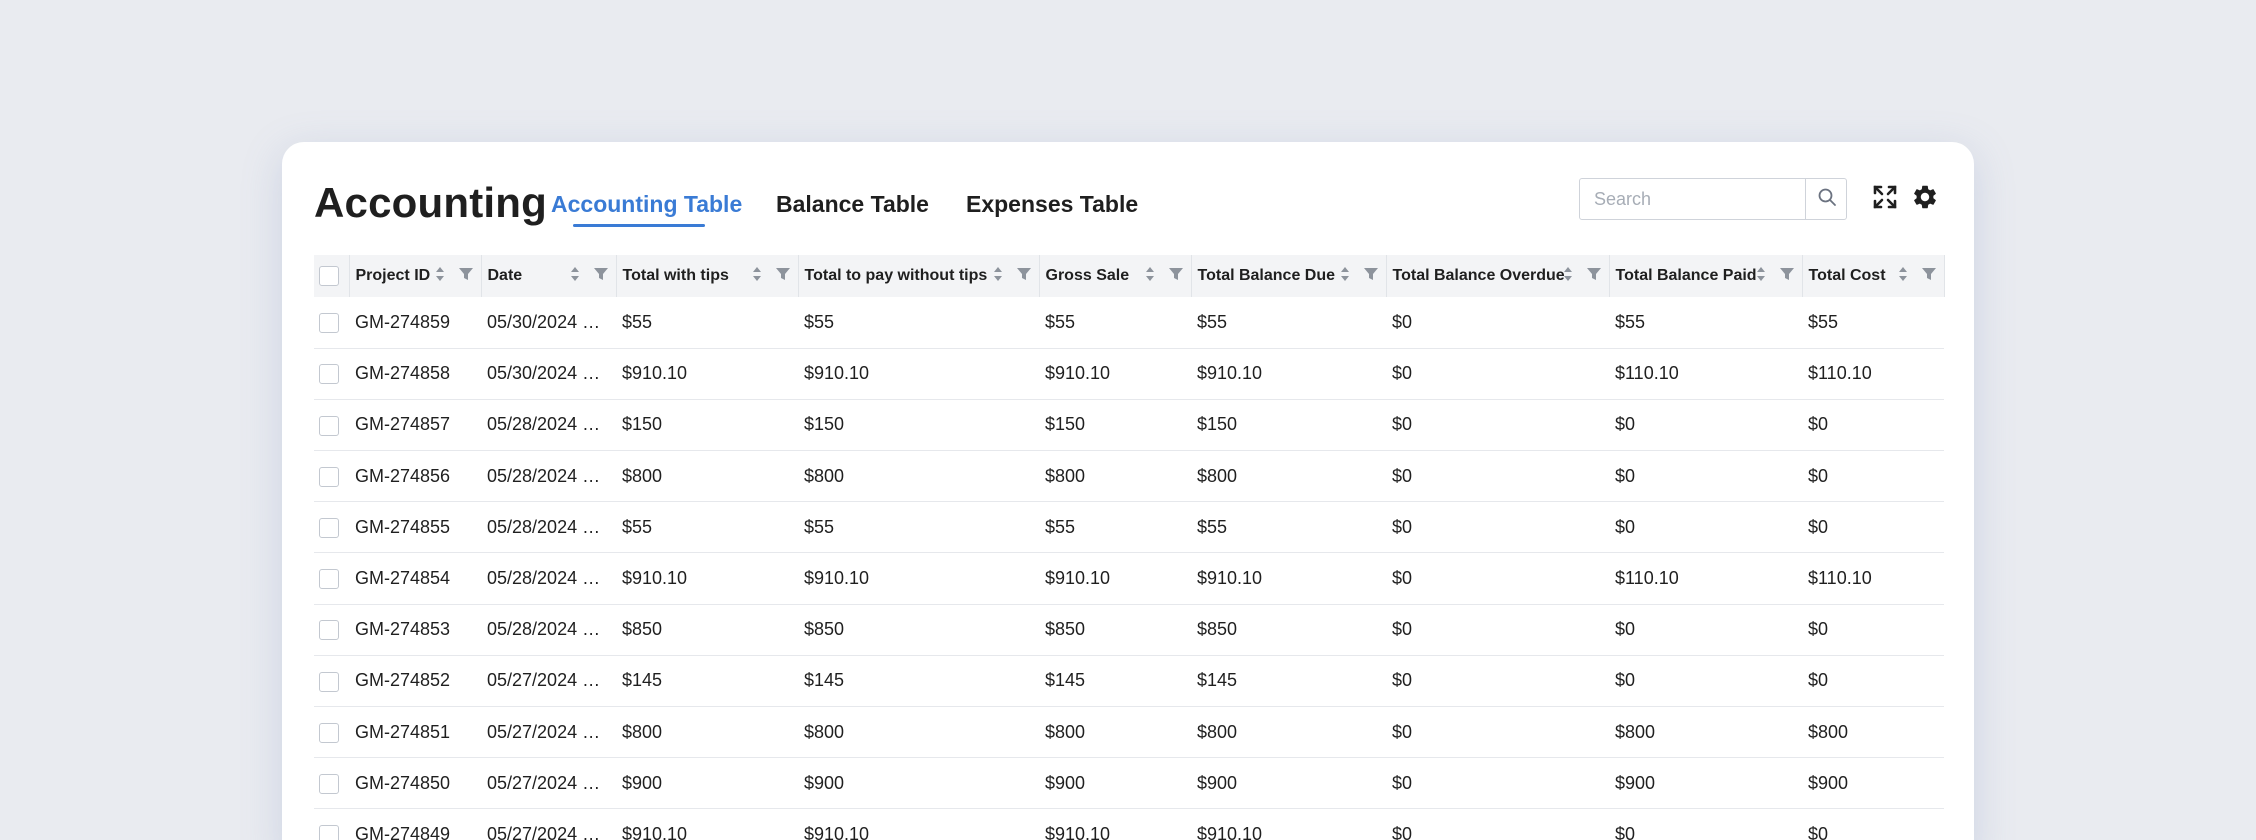 The width and height of the screenshot is (2256, 840). I want to click on column-header: Project ID, so click(415, 276).